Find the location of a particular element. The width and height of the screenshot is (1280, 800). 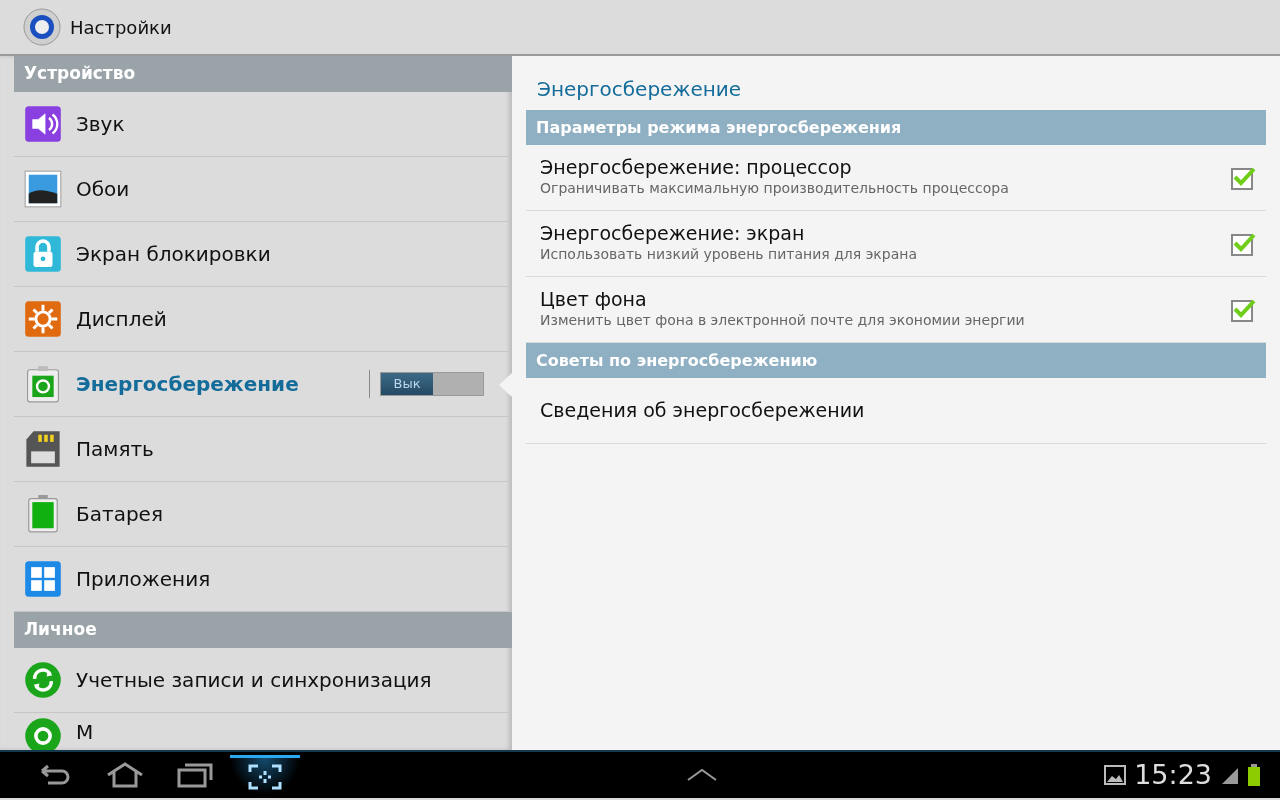

sidebar-item: Обои is located at coordinates (263, 189).